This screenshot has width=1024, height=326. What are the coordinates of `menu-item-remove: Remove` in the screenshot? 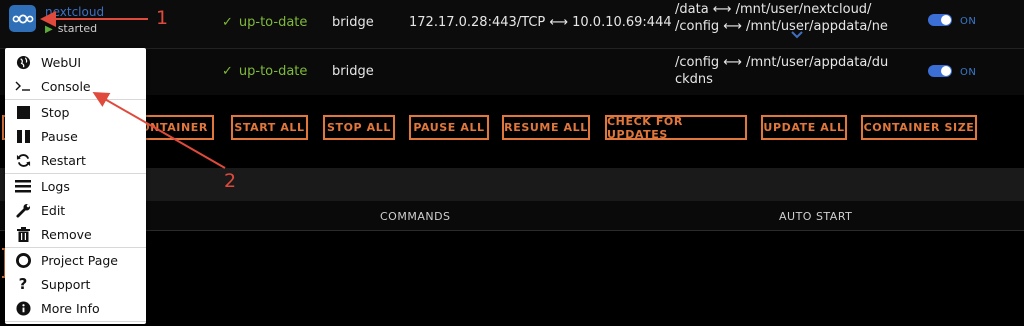 It's located at (75, 234).